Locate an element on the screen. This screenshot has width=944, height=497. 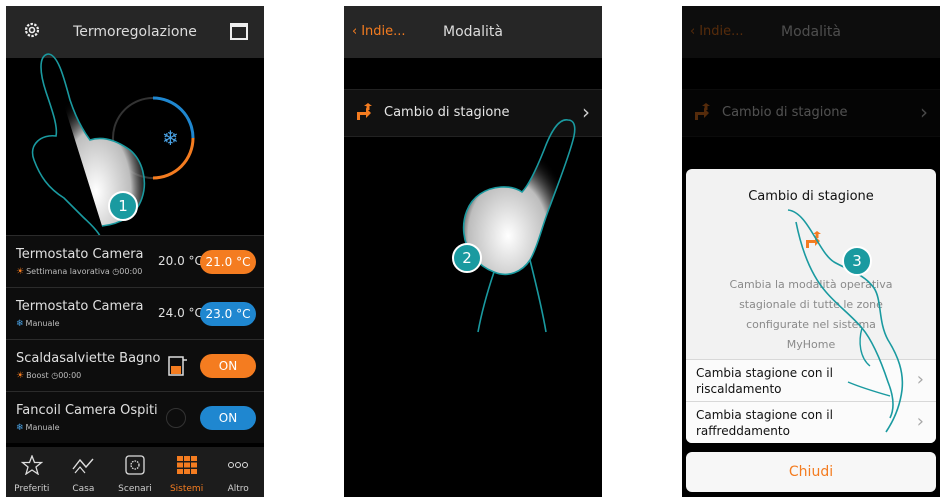
thermostat-dial: ❄ is located at coordinates (153, 138).